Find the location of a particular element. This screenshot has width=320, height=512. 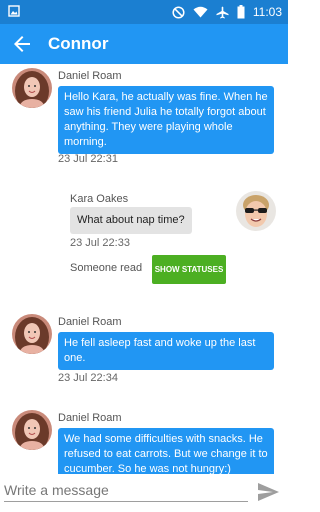

message-input is located at coordinates (126, 490).